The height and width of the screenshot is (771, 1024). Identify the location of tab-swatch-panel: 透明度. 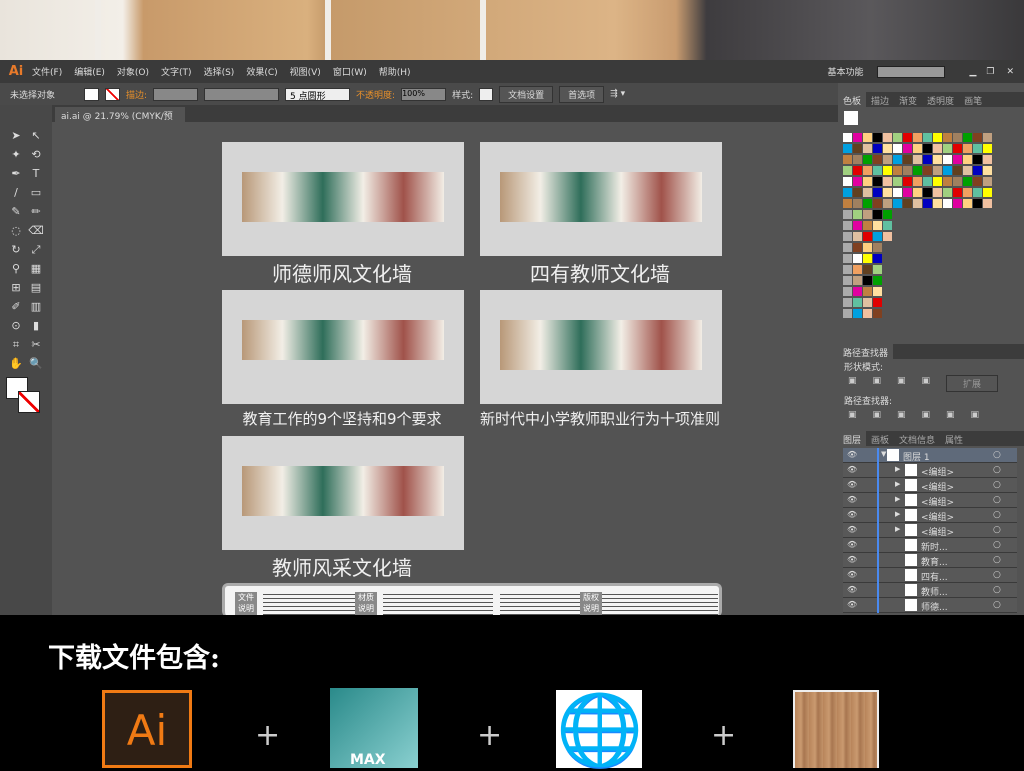
(940, 99).